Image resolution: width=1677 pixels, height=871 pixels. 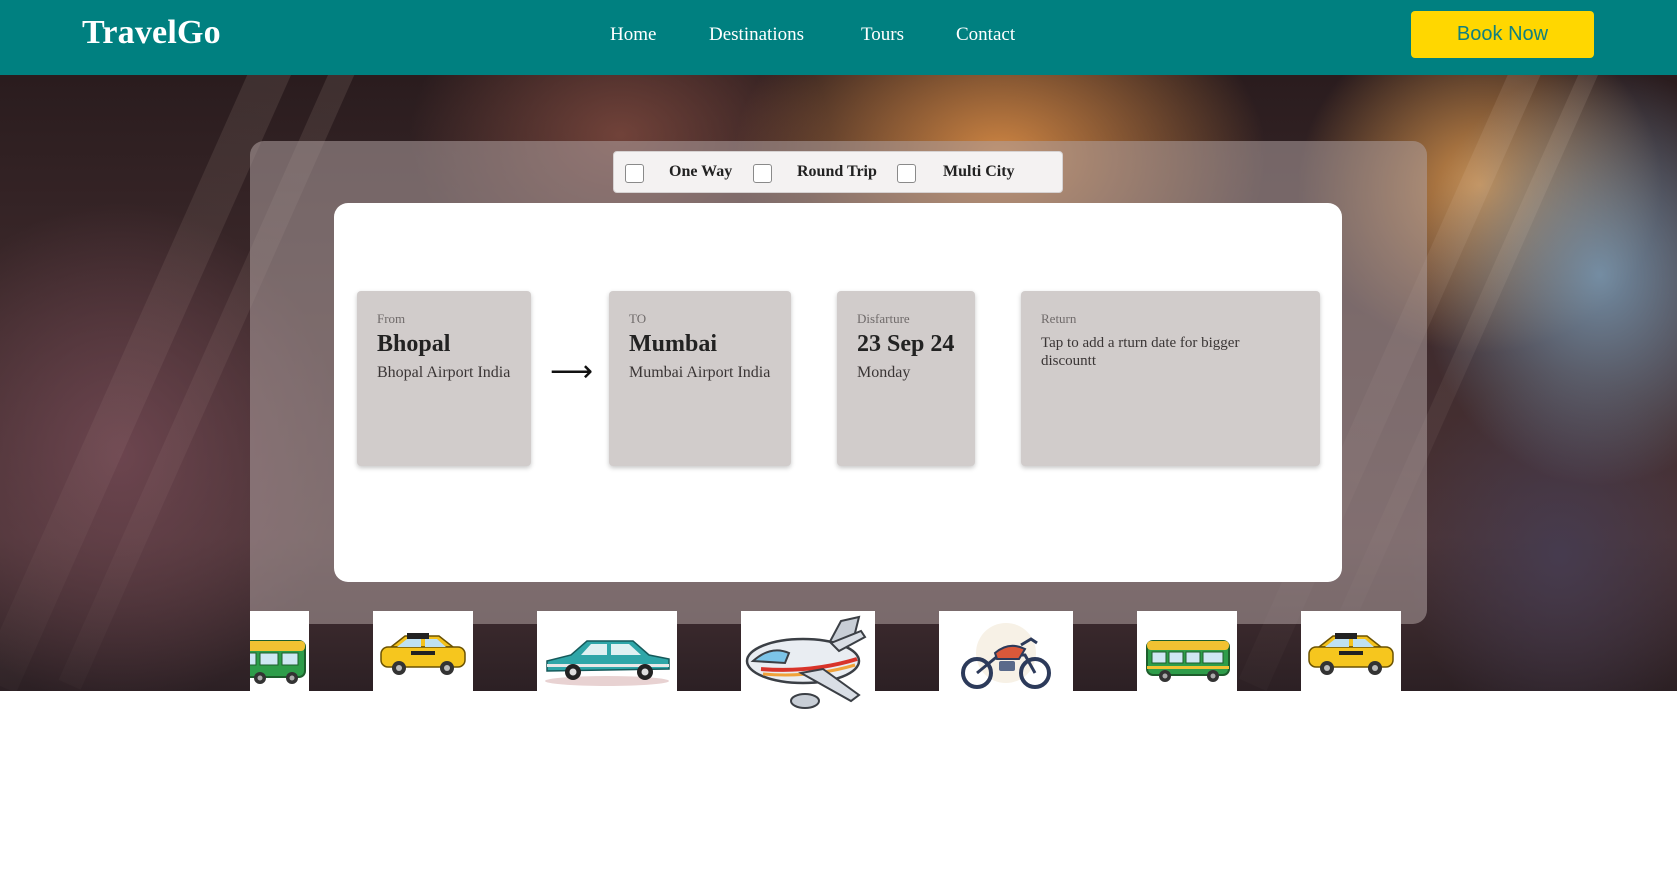 I want to click on from-caption: From, so click(x=391, y=318).